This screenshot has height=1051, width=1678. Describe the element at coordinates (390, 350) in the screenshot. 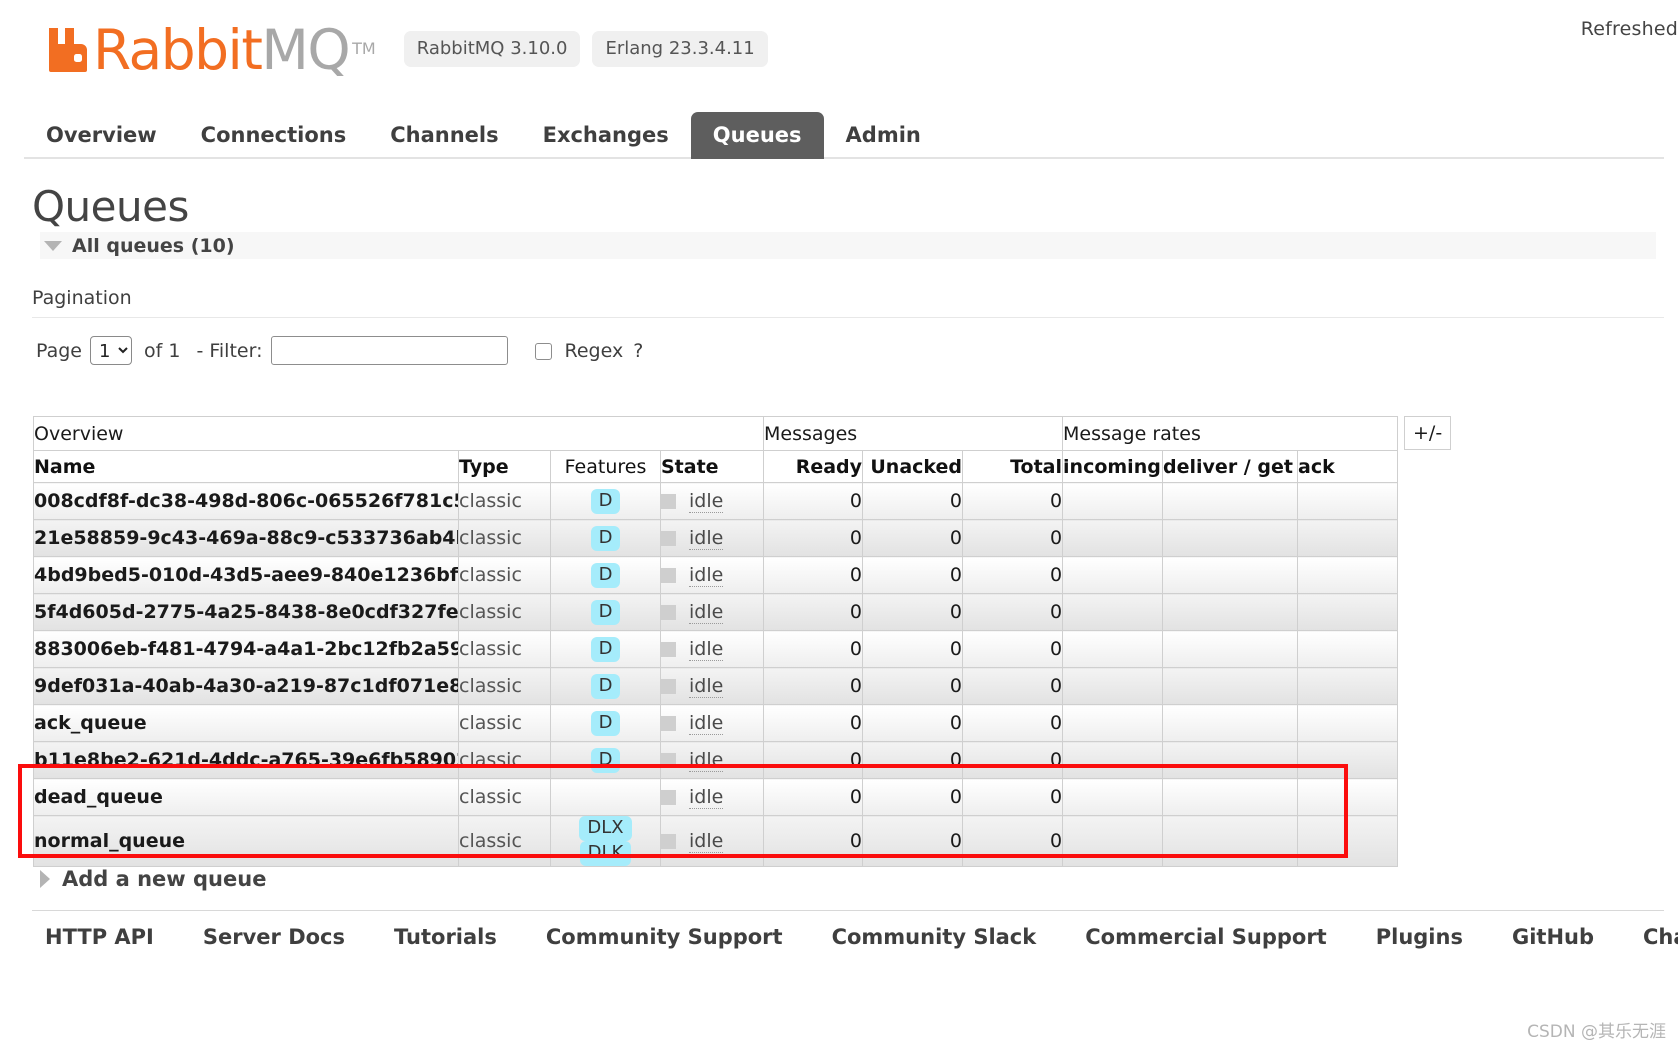

I see `filter-input` at that location.